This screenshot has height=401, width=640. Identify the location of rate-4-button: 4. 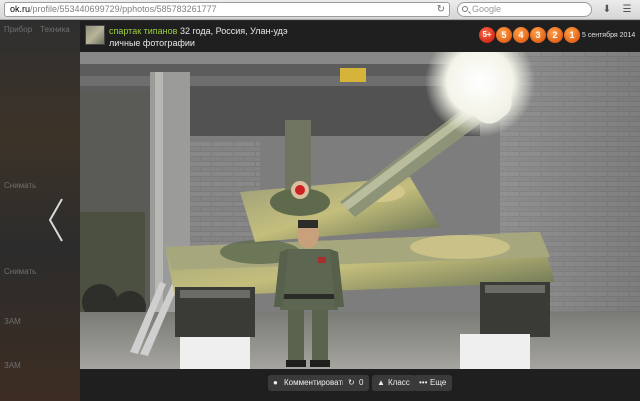
(521, 35).